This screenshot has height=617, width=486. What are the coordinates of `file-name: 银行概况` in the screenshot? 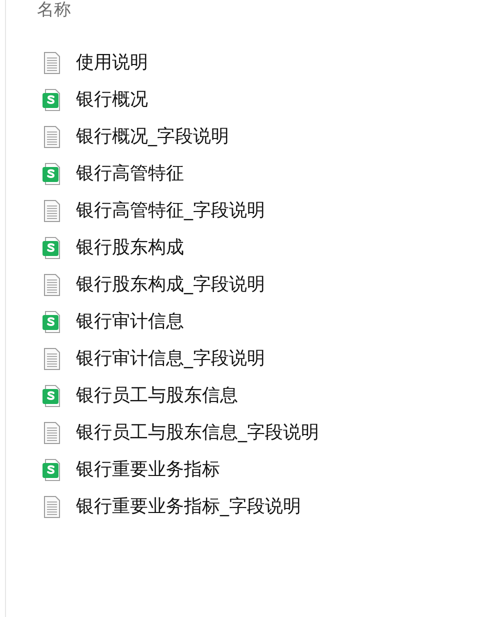 It's located at (112, 99).